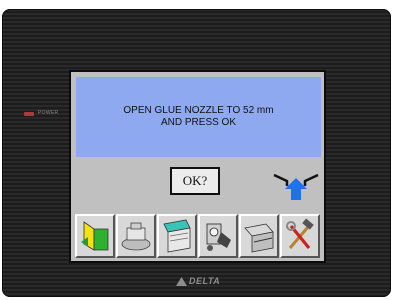 This screenshot has width=393, height=300. I want to click on glue-machine-icon, so click(136, 236).